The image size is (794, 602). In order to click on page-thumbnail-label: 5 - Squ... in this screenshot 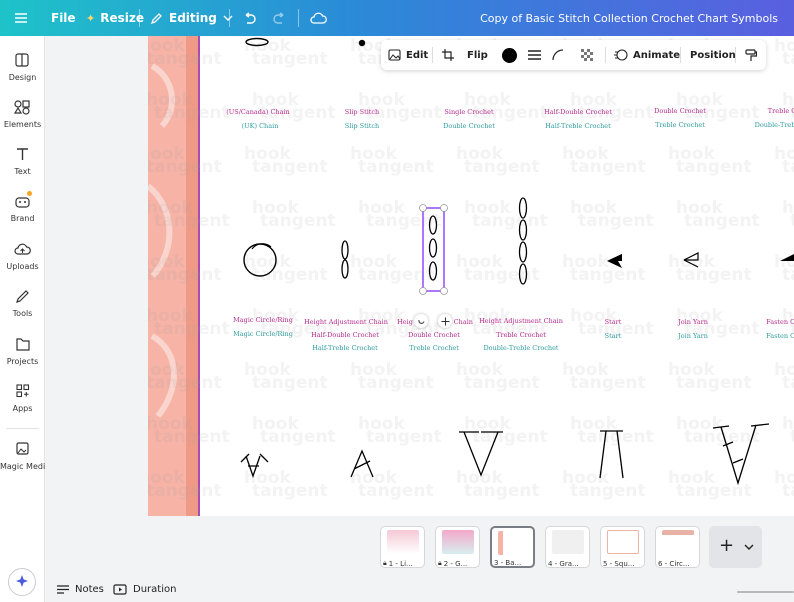, I will do `click(619, 564)`.